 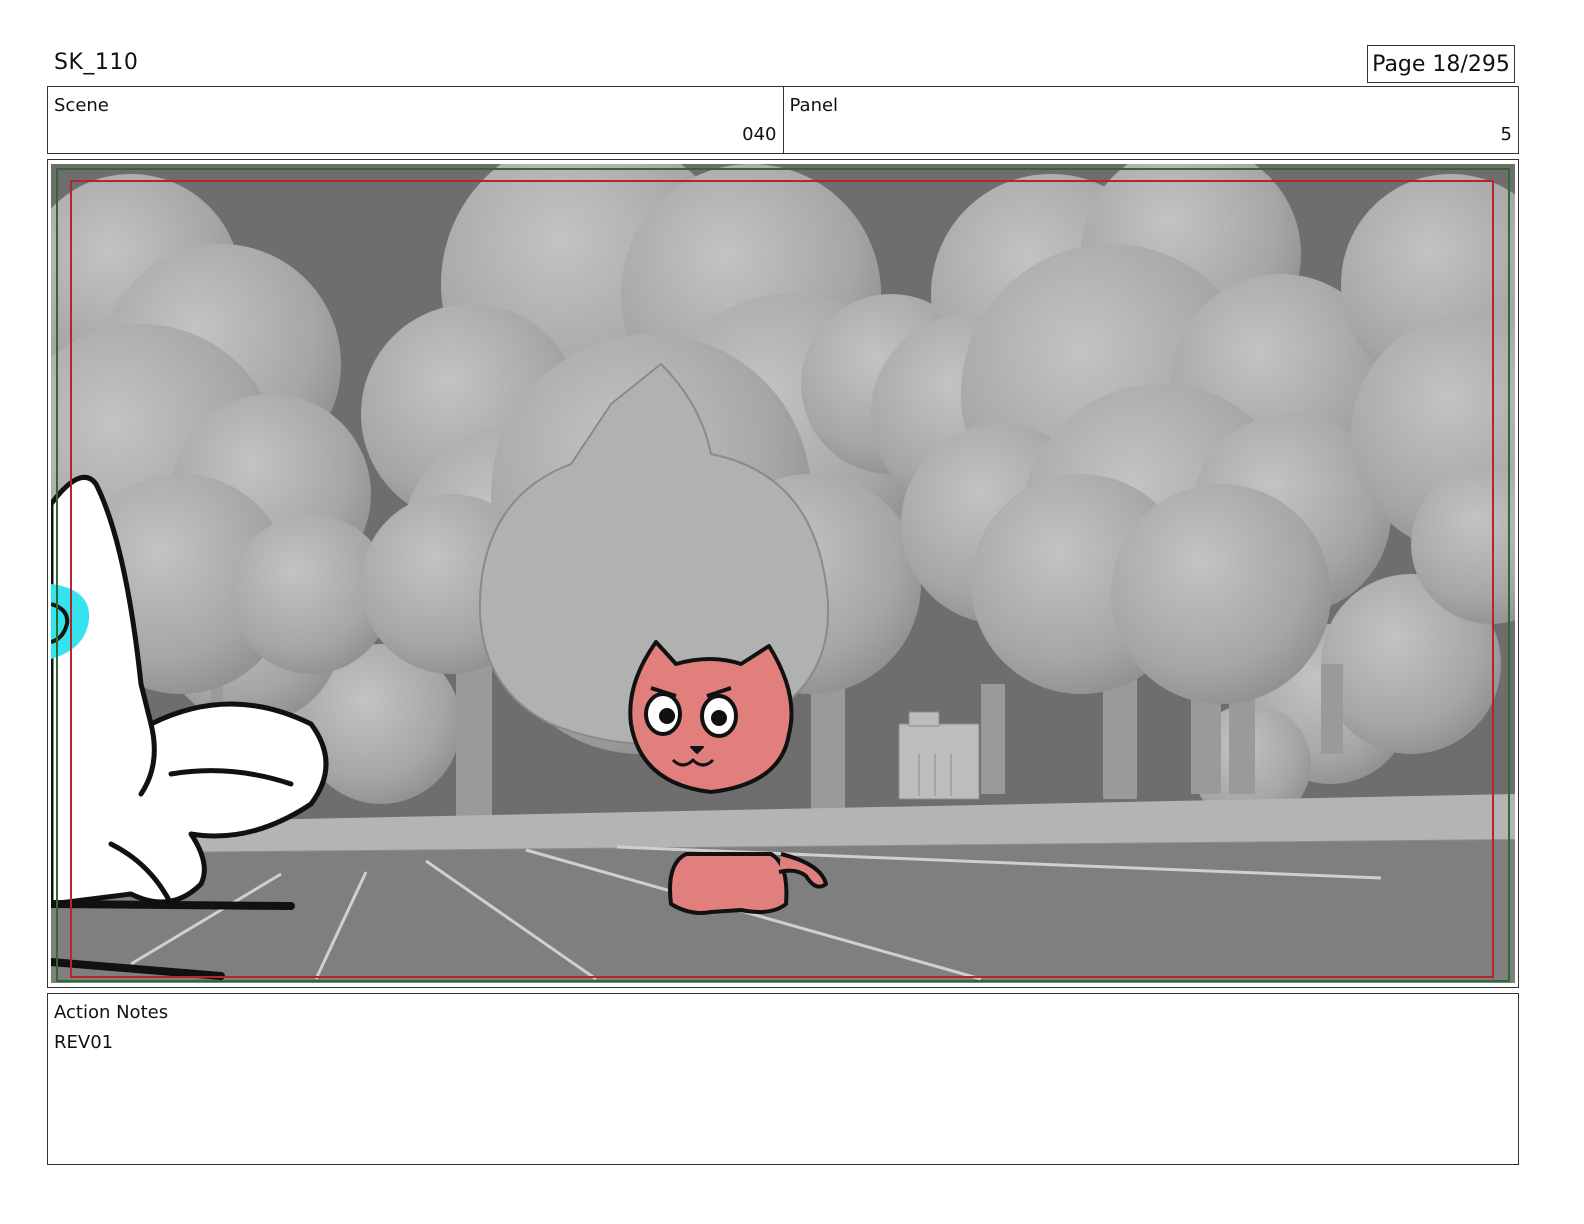 What do you see at coordinates (96, 62) in the screenshot?
I see `project-code: SK_110` at bounding box center [96, 62].